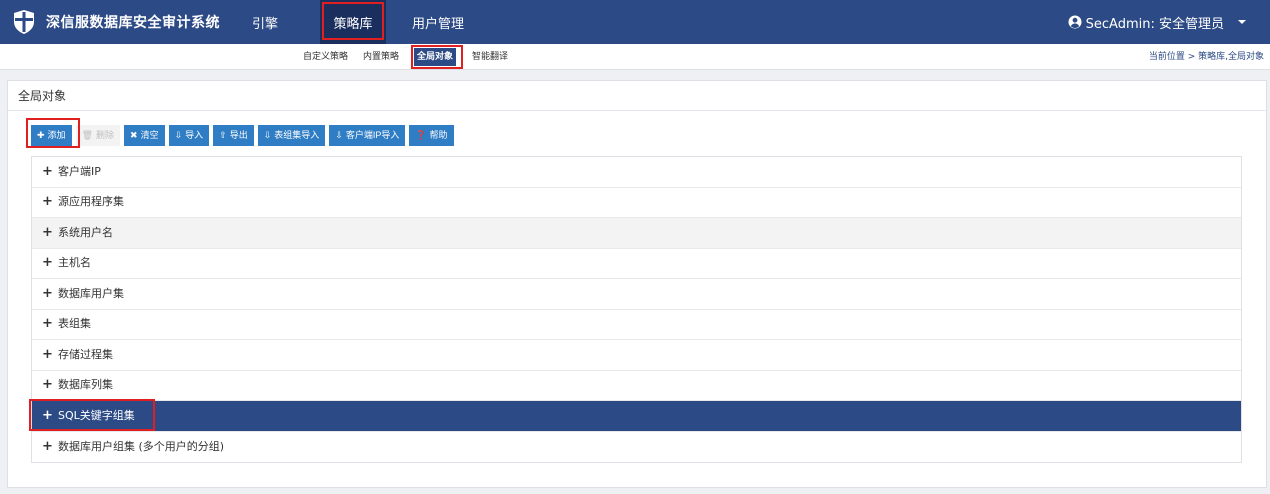  I want to click on export-icon: ⇧, so click(223, 135).